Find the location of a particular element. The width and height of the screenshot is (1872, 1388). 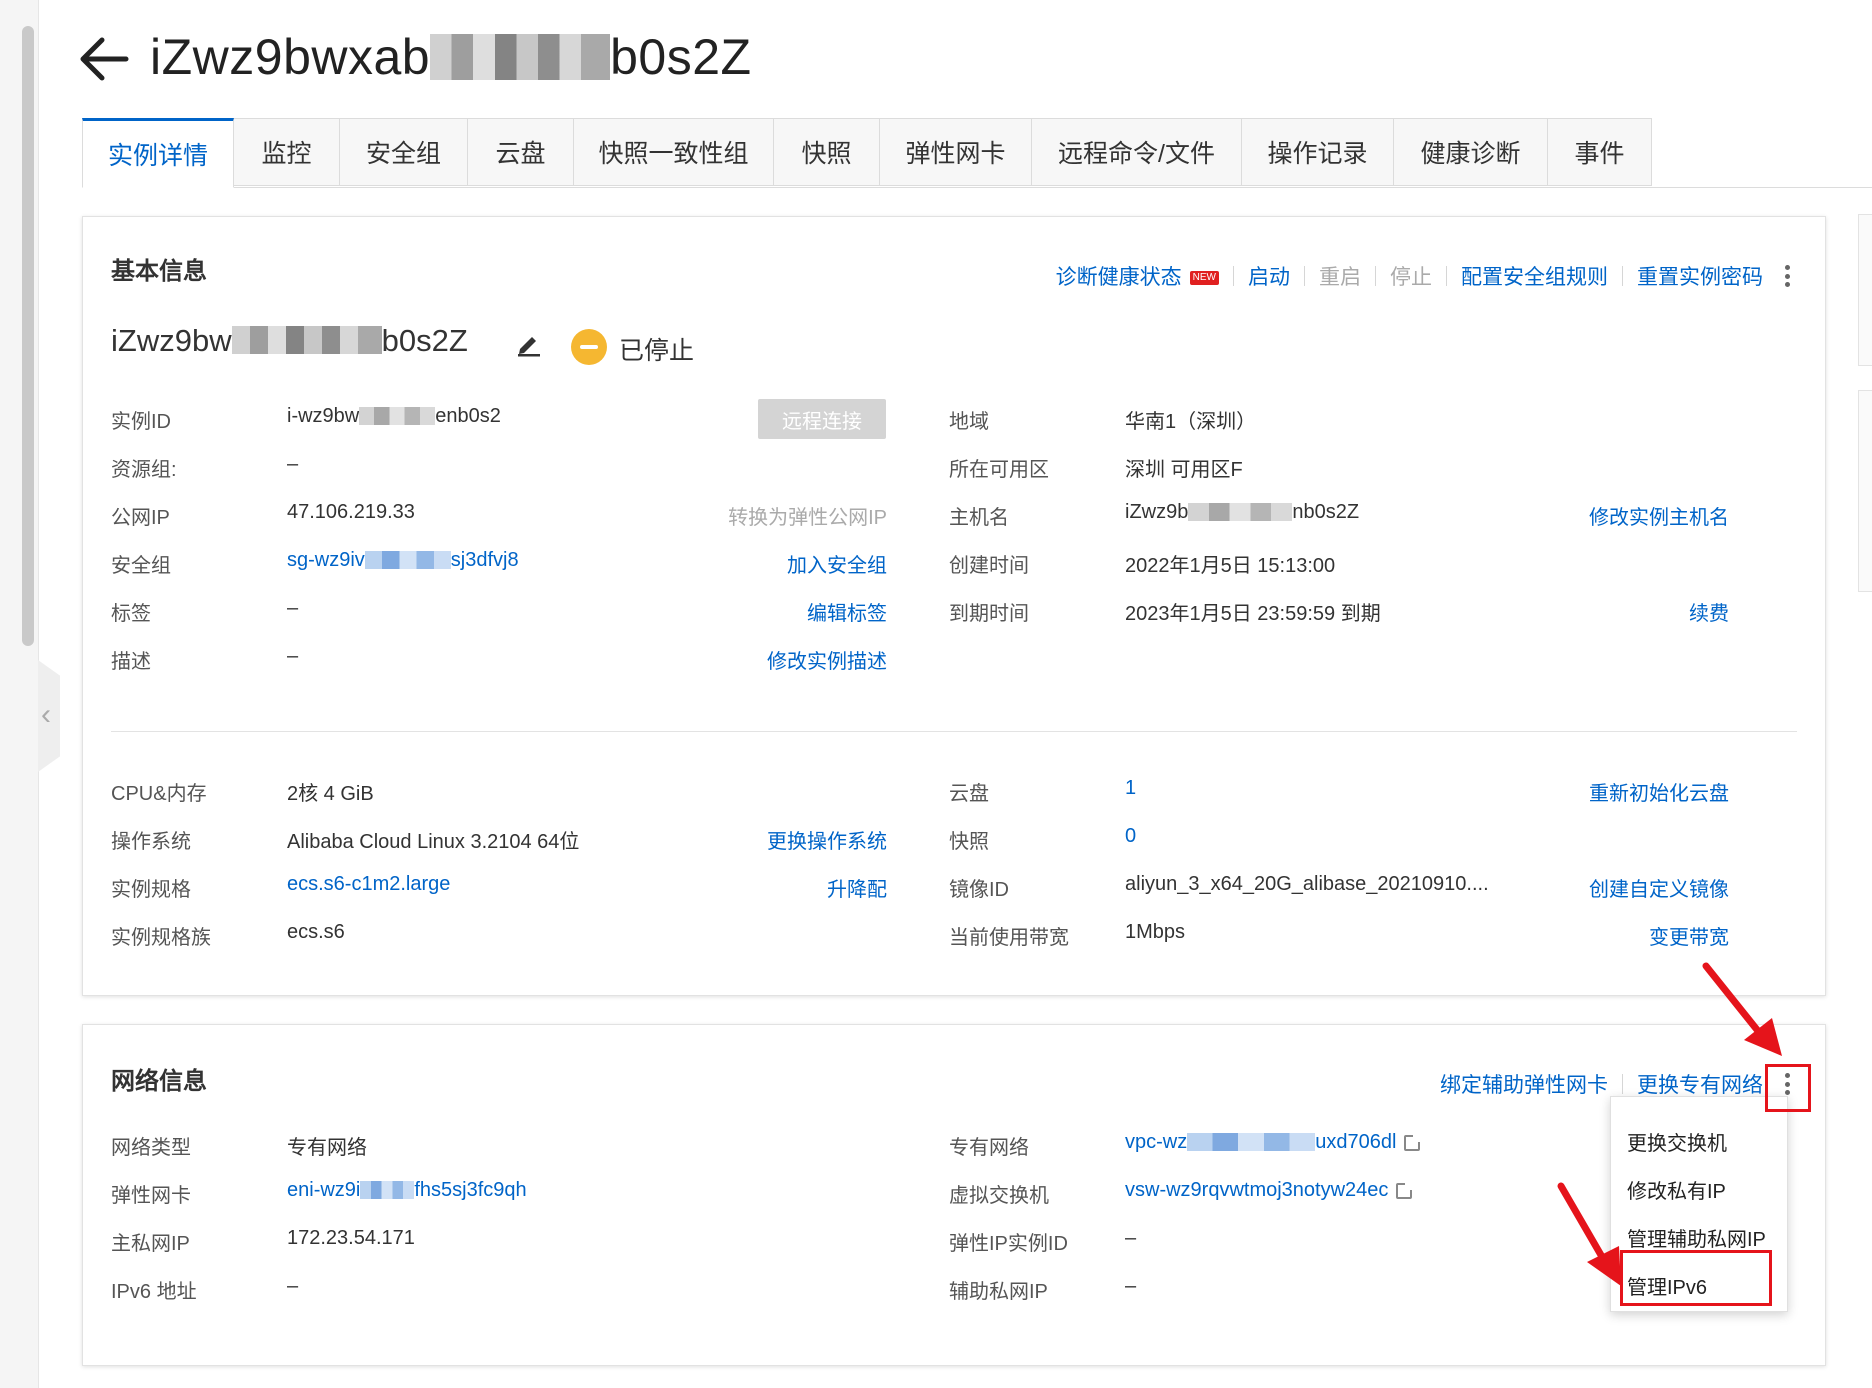

basic-info-title: 基本信息 is located at coordinates (159, 271).